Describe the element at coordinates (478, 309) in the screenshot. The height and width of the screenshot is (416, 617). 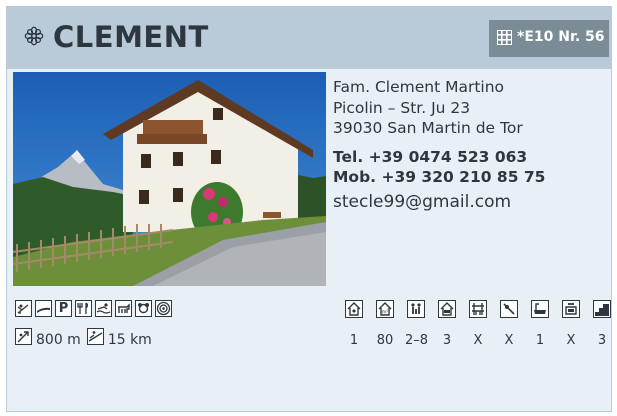
I see `balcony-icon` at that location.